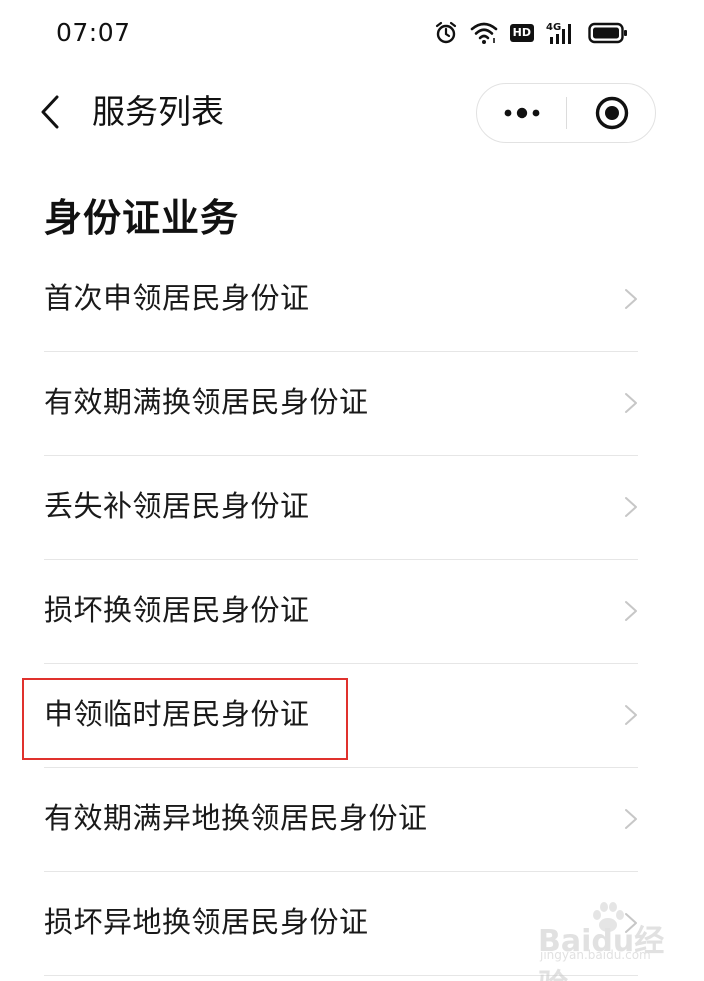 The image size is (704, 981). Describe the element at coordinates (93, 32) in the screenshot. I see `status-time: 07:07` at that location.